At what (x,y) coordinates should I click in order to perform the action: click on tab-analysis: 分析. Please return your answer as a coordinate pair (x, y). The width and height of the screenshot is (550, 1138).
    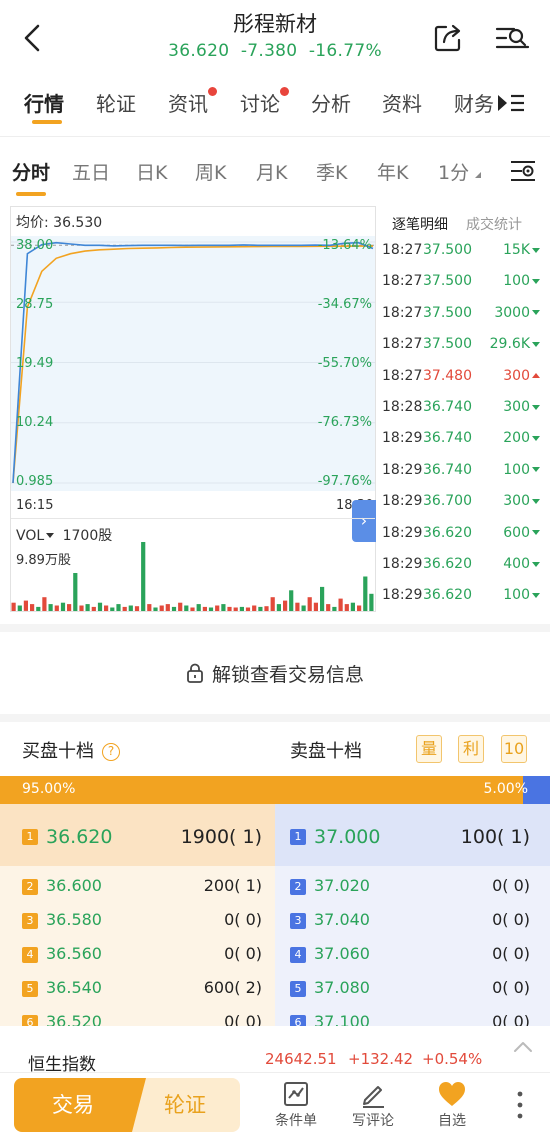
    Looking at the image, I should click on (331, 102).